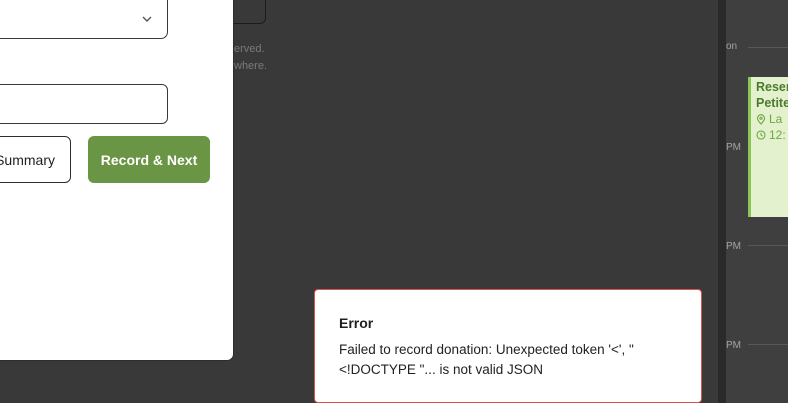 The width and height of the screenshot is (788, 403). Describe the element at coordinates (768, 147) in the screenshot. I see `calendar-event: Reser Petite La 12:` at that location.